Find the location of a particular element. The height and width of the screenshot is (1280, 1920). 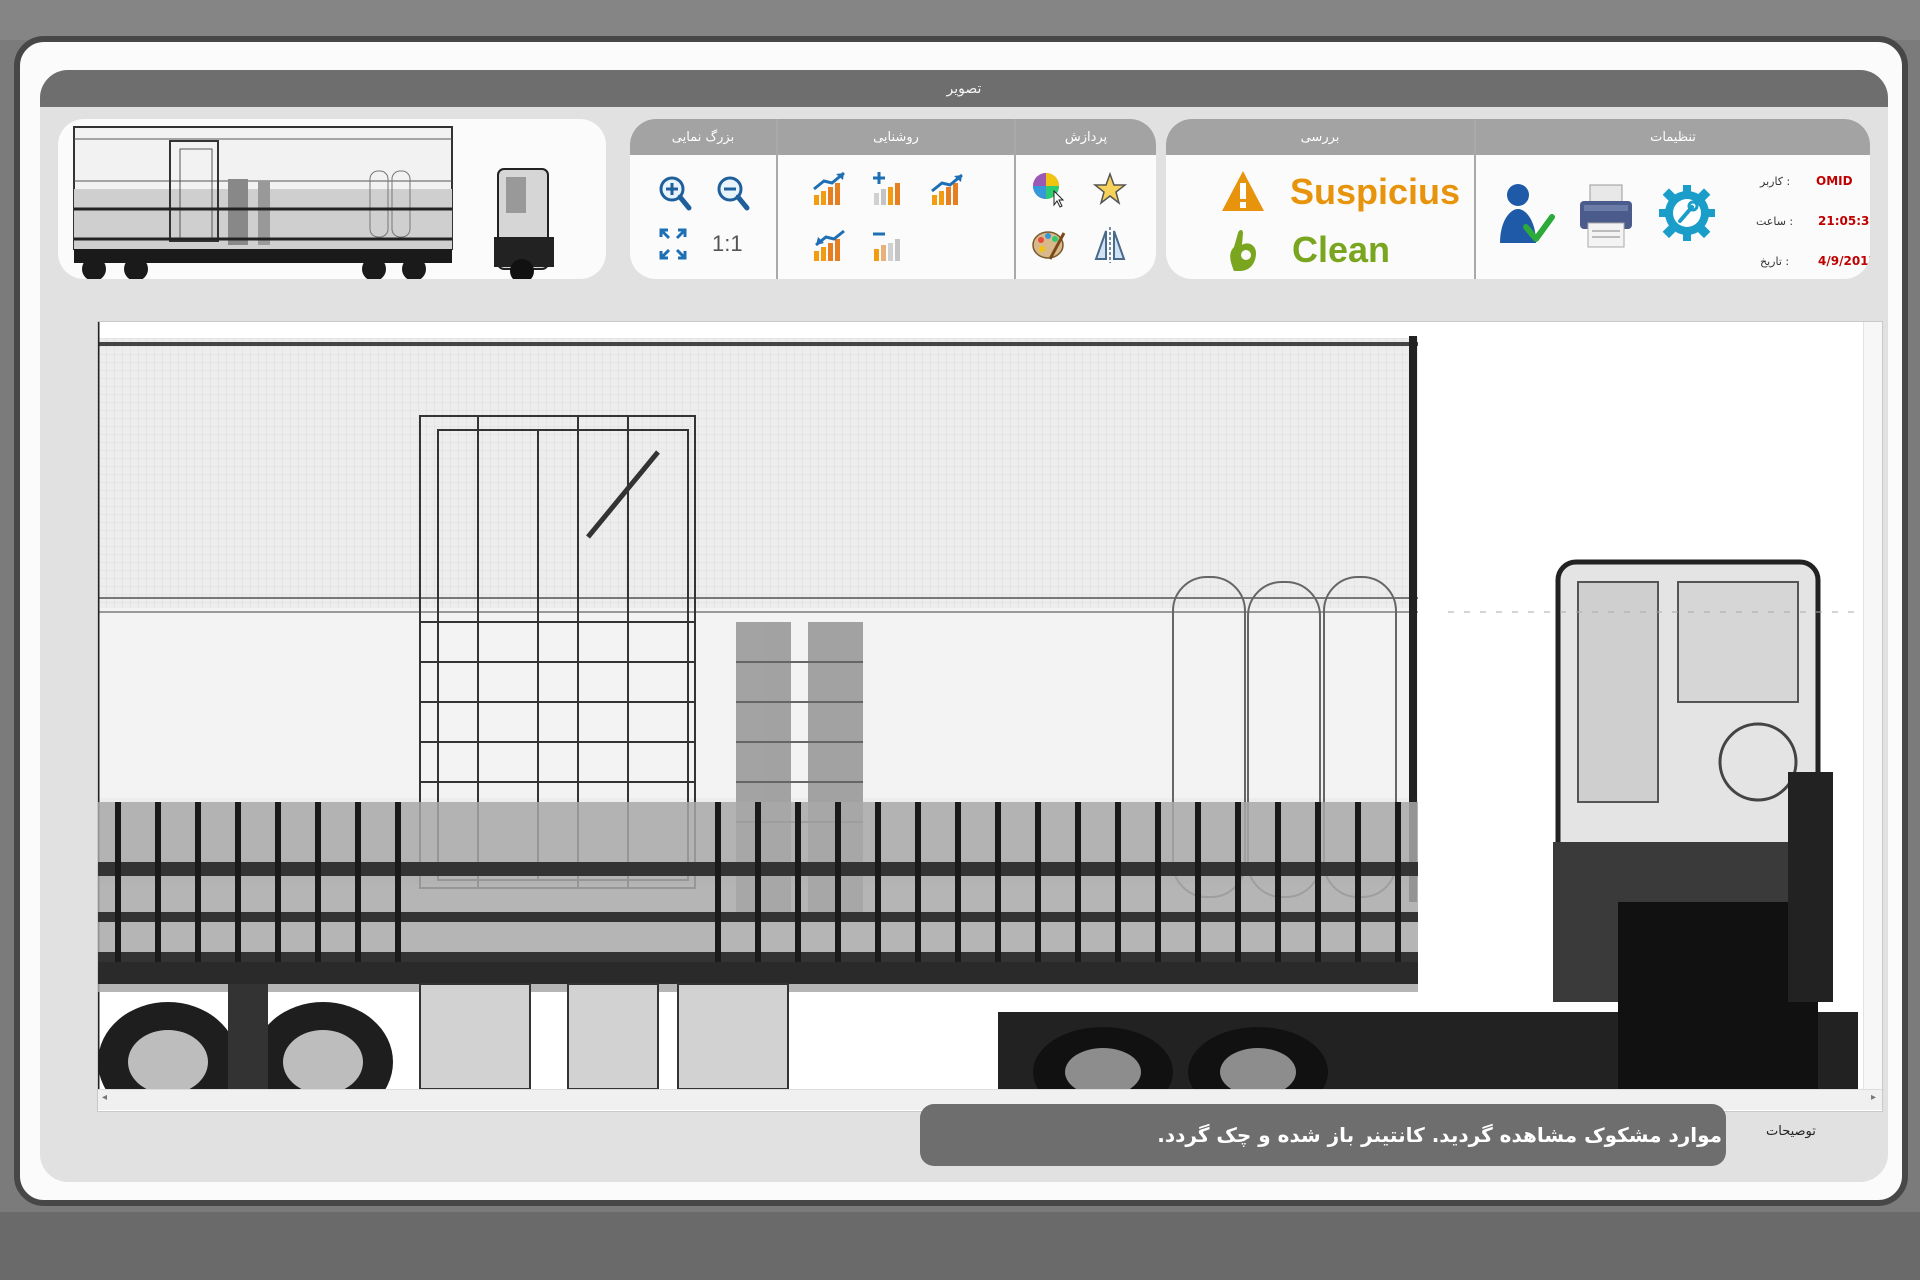

zoom-group-label: بزرگ نمایی is located at coordinates (703, 137).